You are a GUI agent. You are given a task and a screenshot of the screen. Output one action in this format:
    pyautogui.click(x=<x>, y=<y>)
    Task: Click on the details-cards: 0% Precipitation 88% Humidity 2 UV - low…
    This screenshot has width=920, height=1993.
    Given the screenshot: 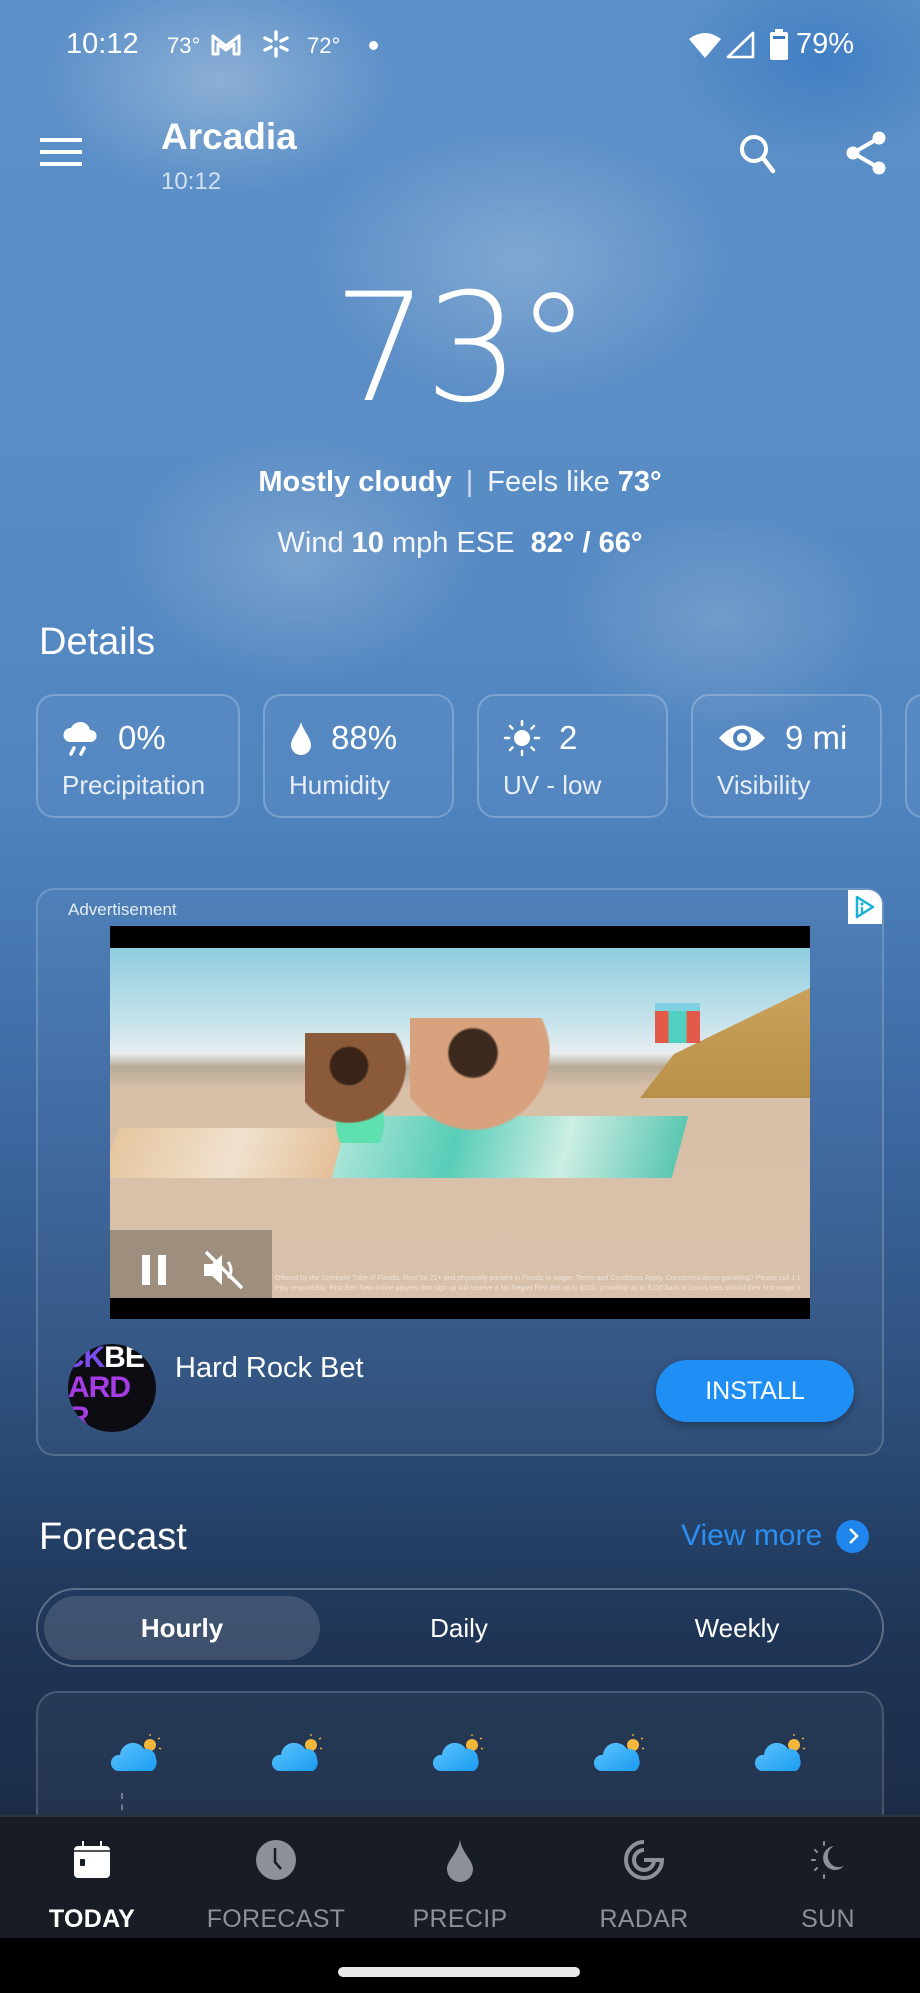 What is the action you would take?
    pyautogui.click(x=478, y=757)
    